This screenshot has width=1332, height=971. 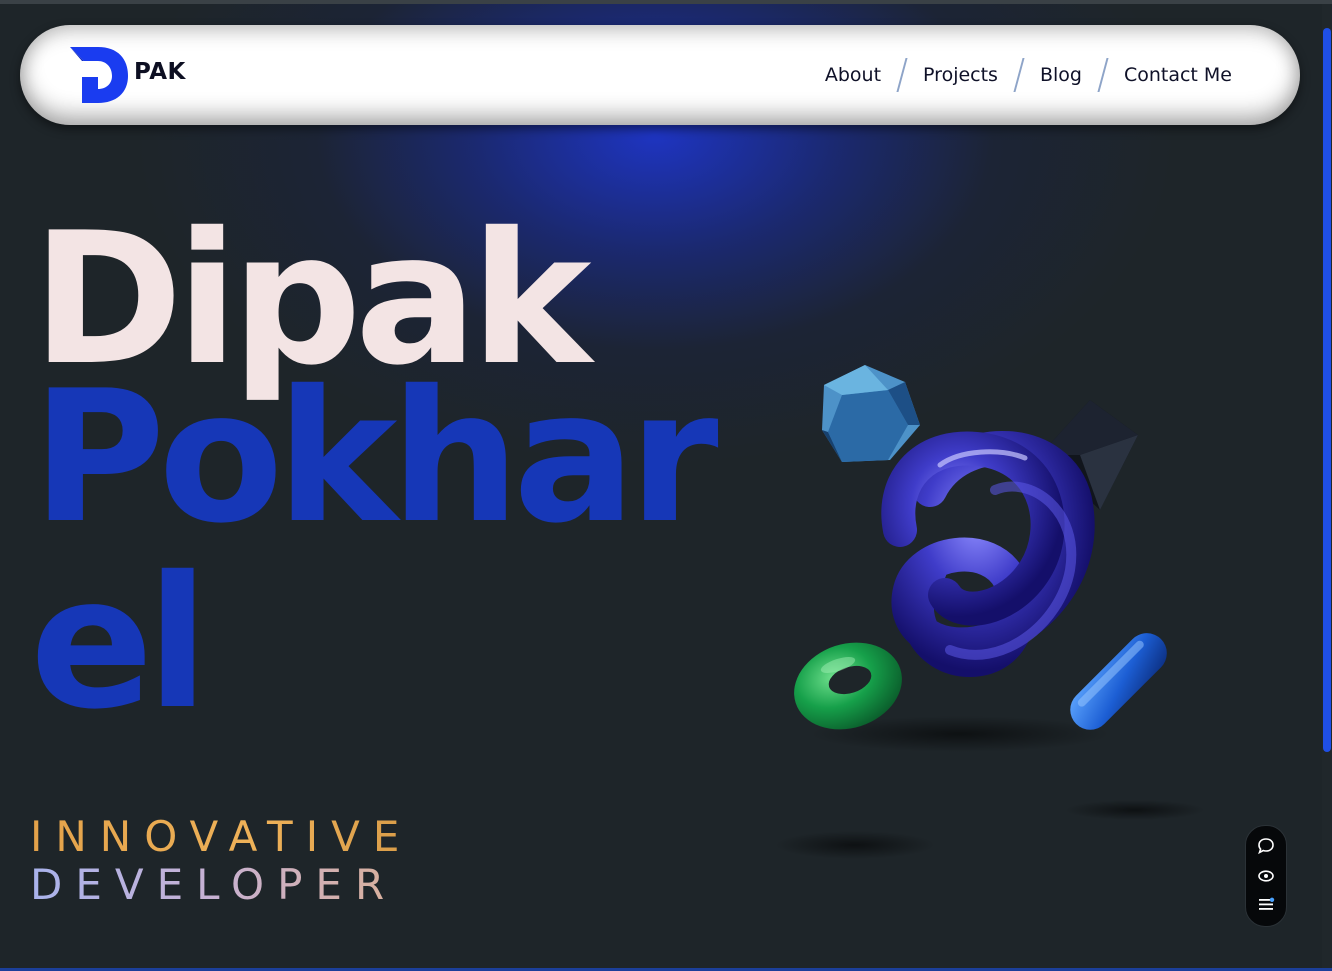 I want to click on floating-toolbar, so click(x=1266, y=876).